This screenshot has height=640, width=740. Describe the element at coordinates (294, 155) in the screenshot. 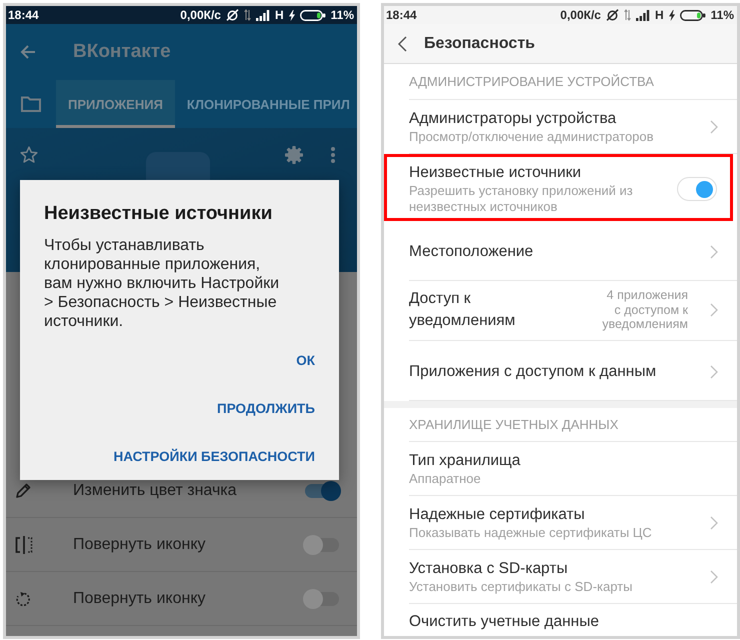

I see `settings-icon` at that location.